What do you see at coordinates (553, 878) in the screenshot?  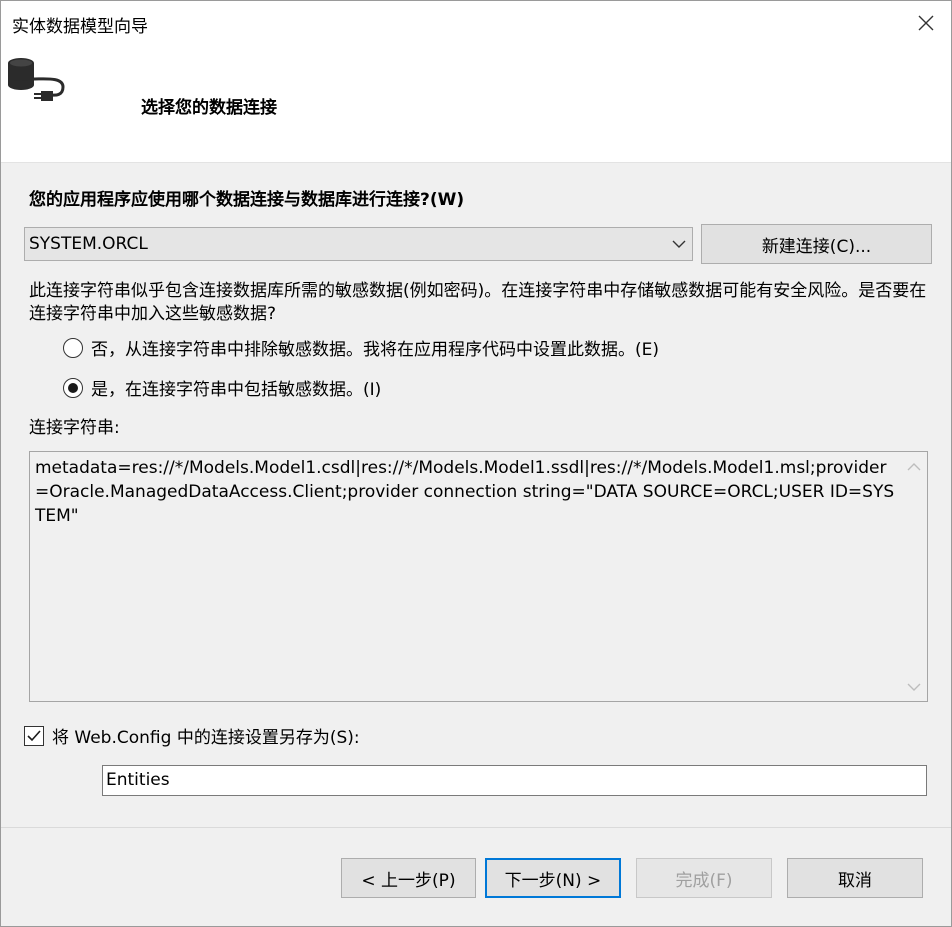 I see `next-button: 下一步(N) >` at bounding box center [553, 878].